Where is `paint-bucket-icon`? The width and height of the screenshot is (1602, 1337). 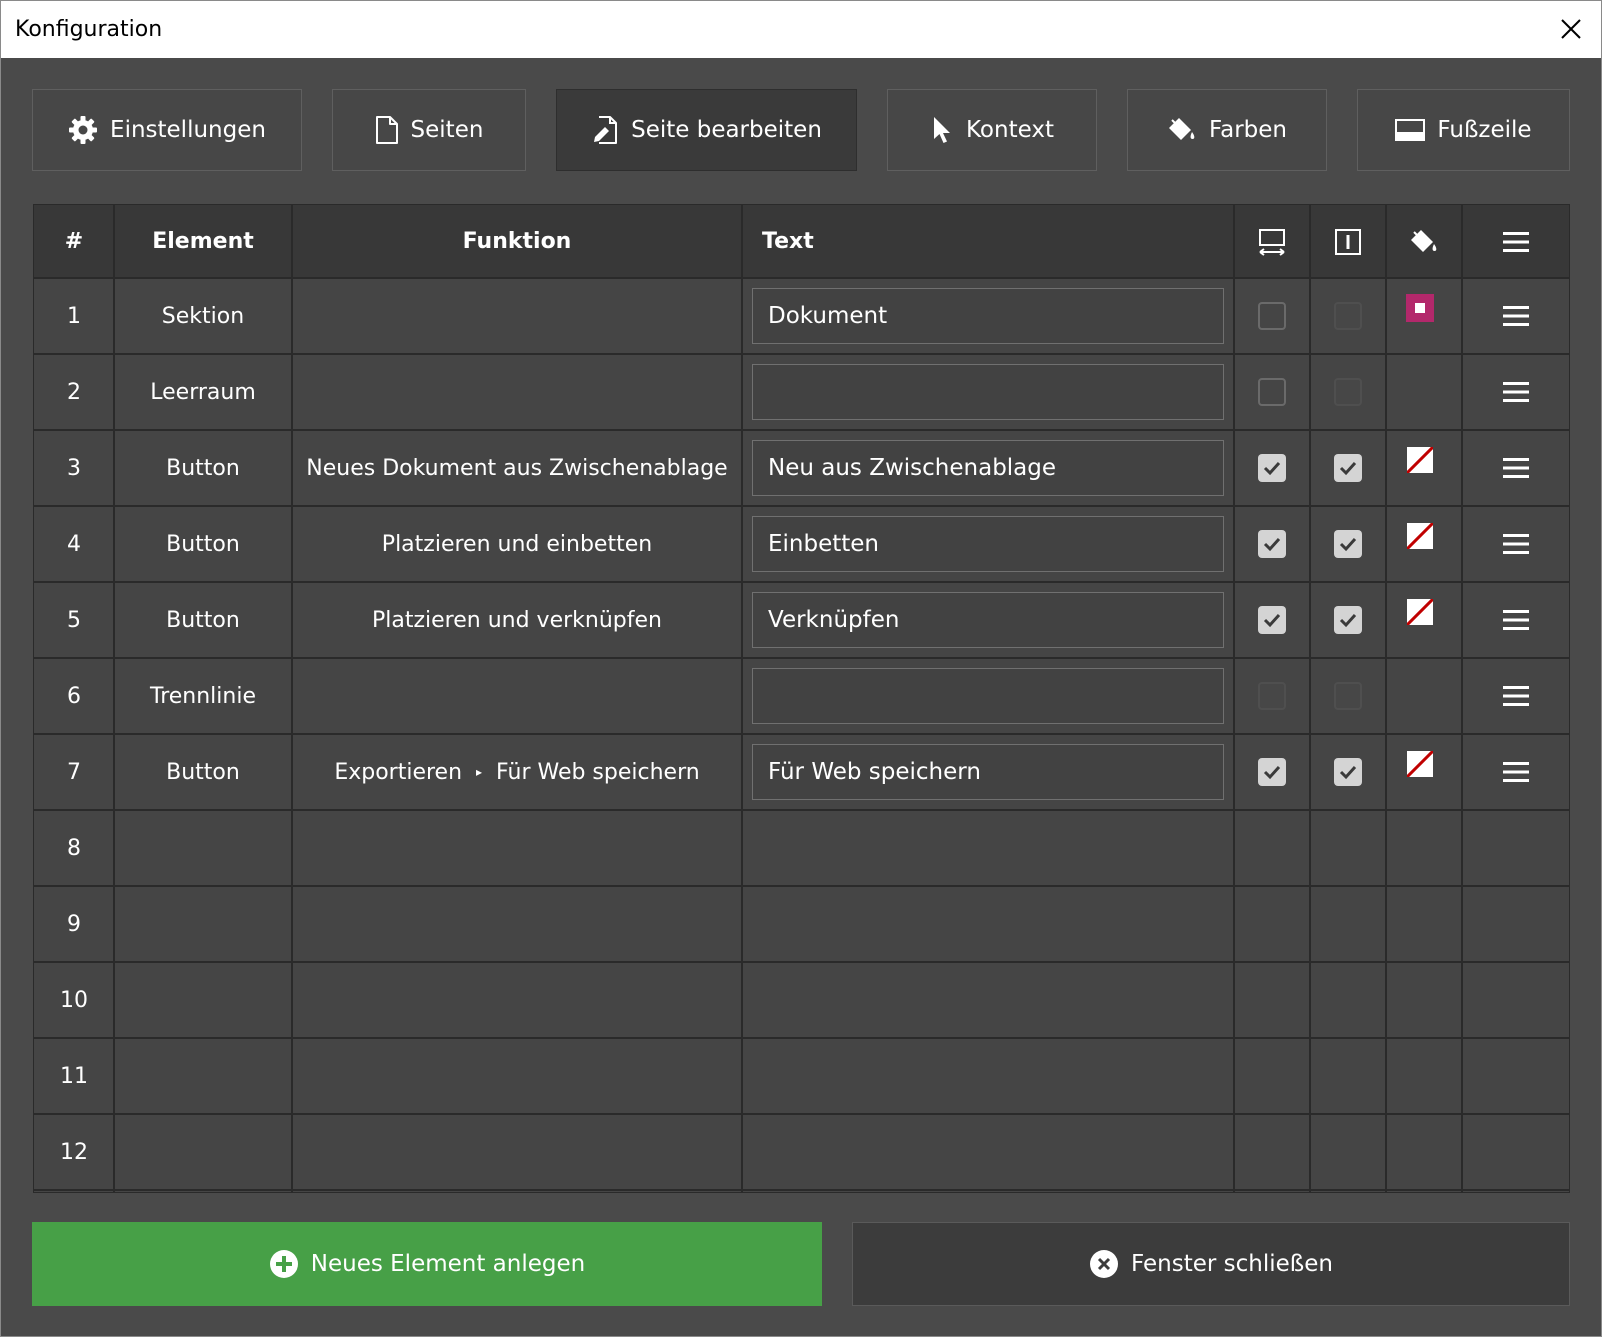 paint-bucket-icon is located at coordinates (1182, 129).